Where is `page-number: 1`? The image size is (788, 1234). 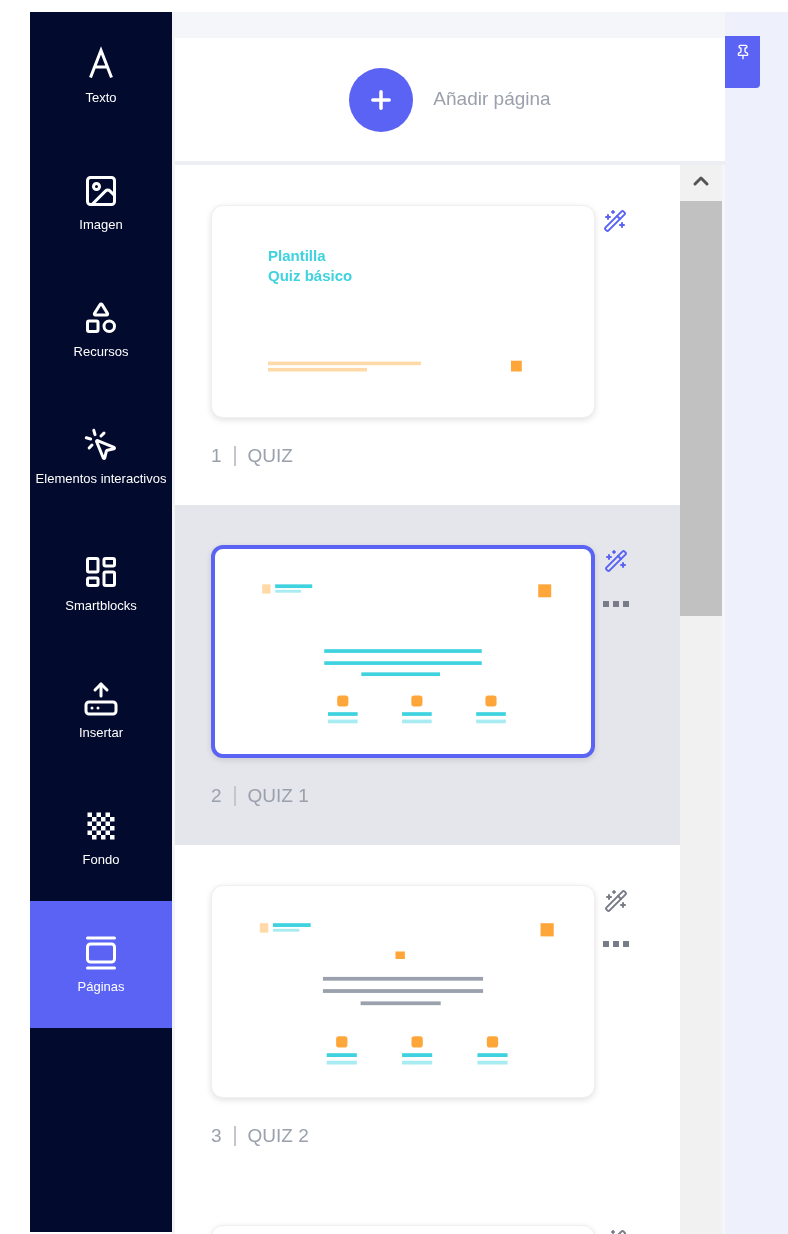
page-number: 1 is located at coordinates (216, 456).